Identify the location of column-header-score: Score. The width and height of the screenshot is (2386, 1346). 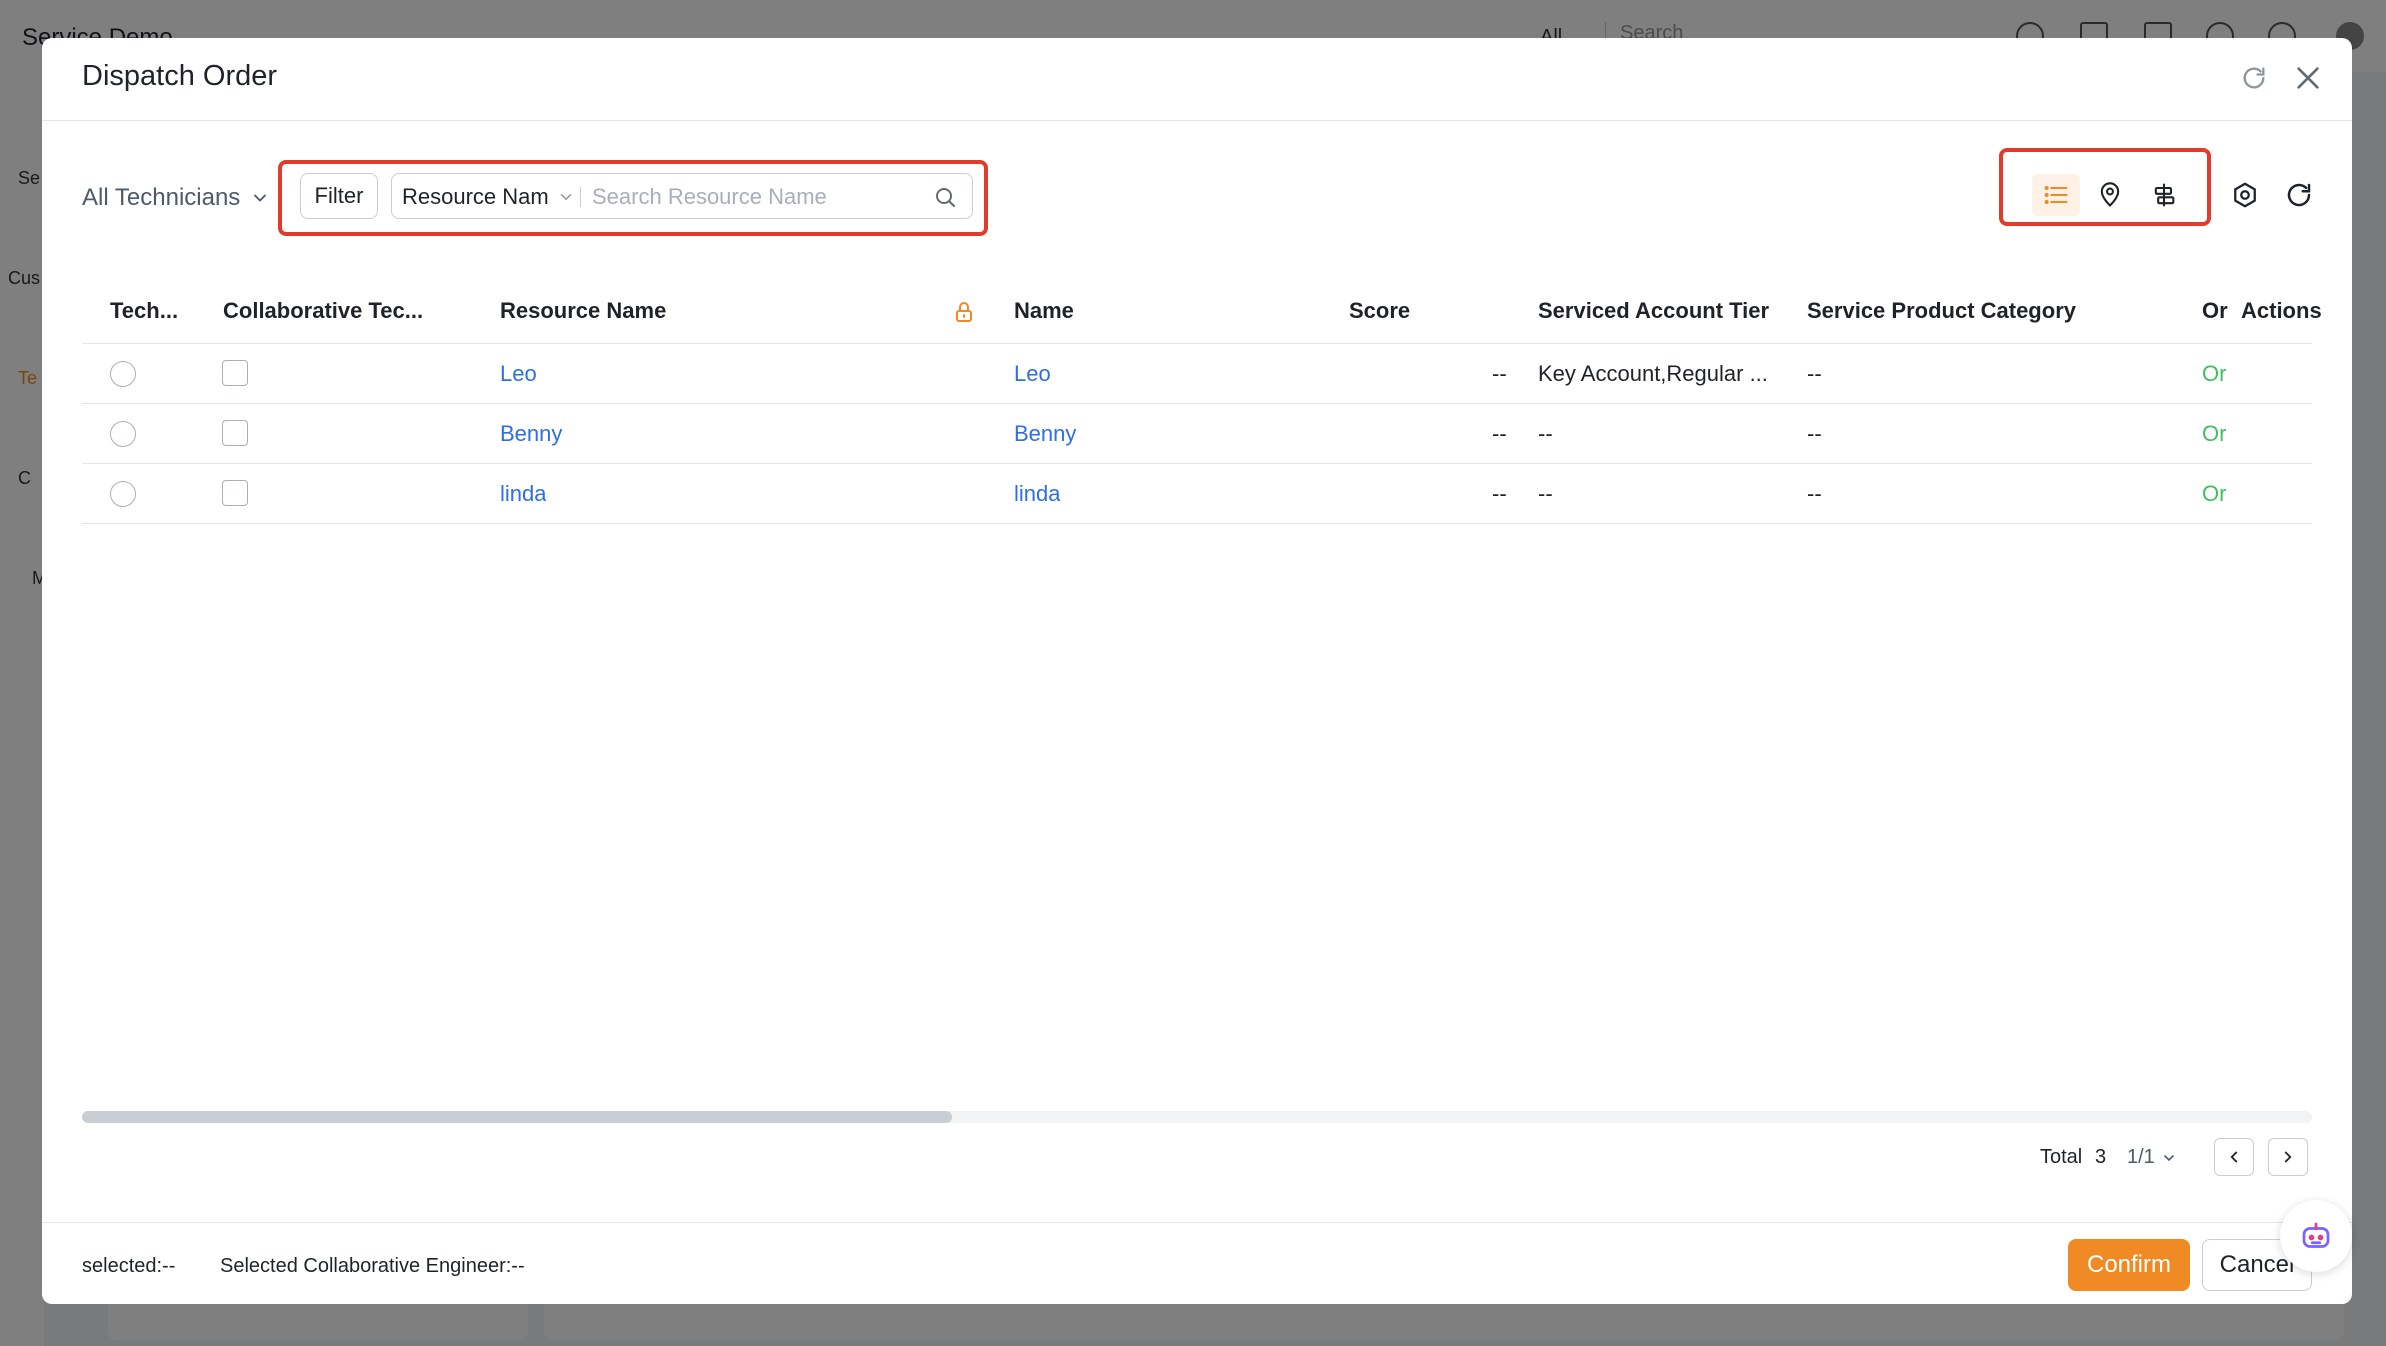
(1409, 311).